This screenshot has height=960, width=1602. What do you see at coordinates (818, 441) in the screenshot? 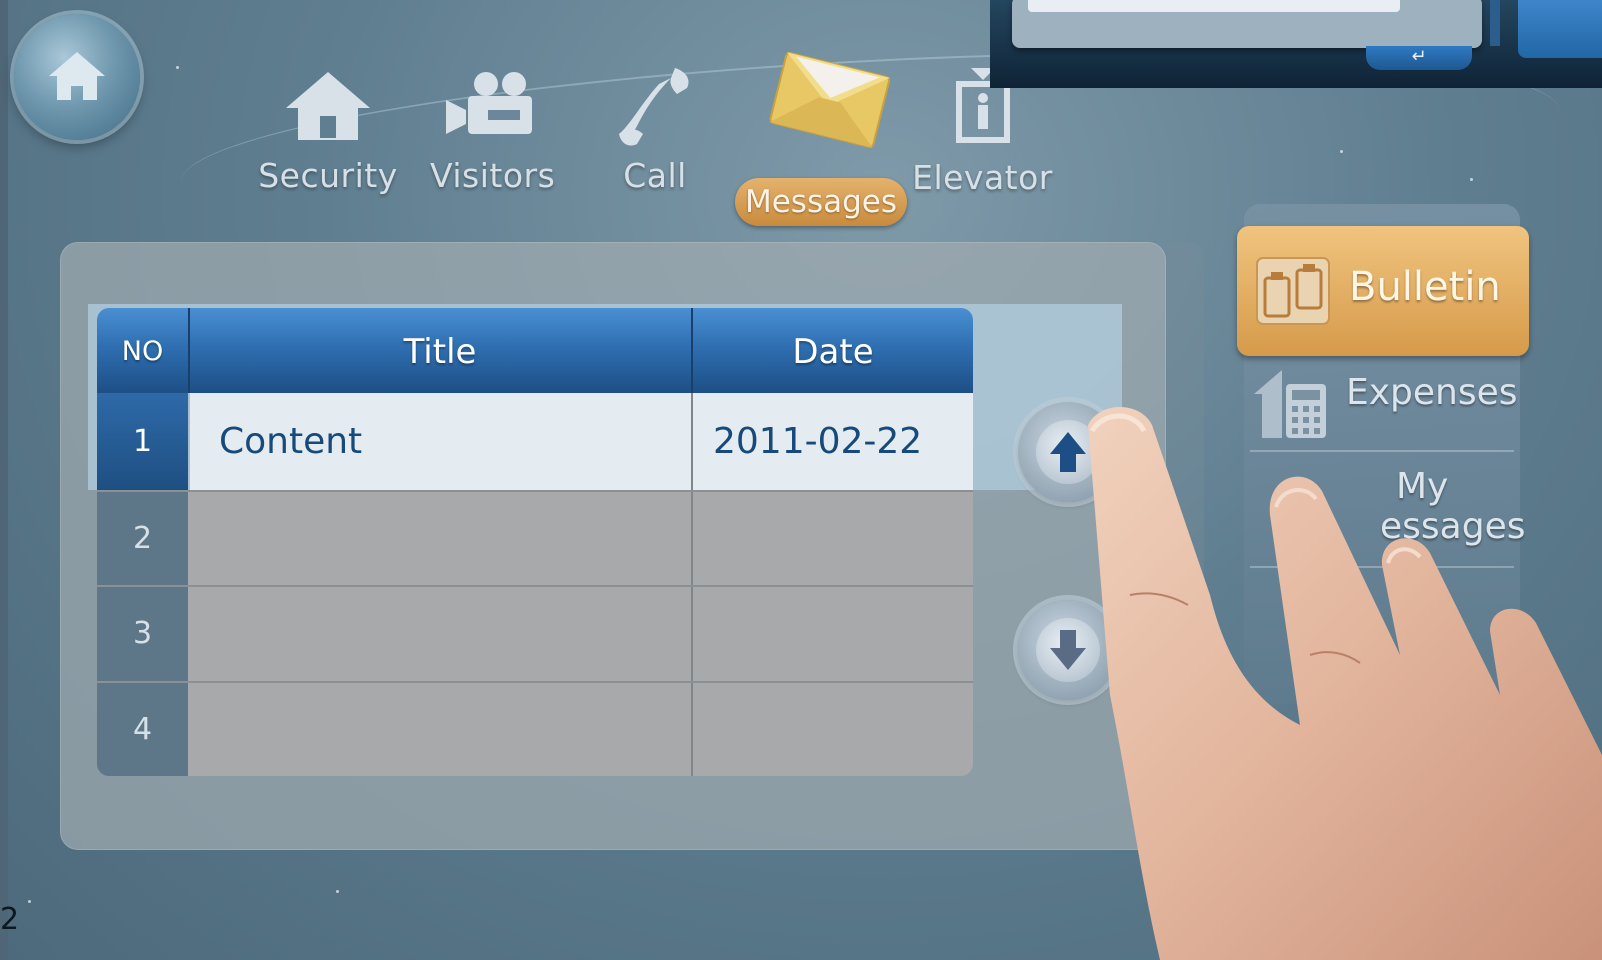
I see `row-date: 2011-02-22` at bounding box center [818, 441].